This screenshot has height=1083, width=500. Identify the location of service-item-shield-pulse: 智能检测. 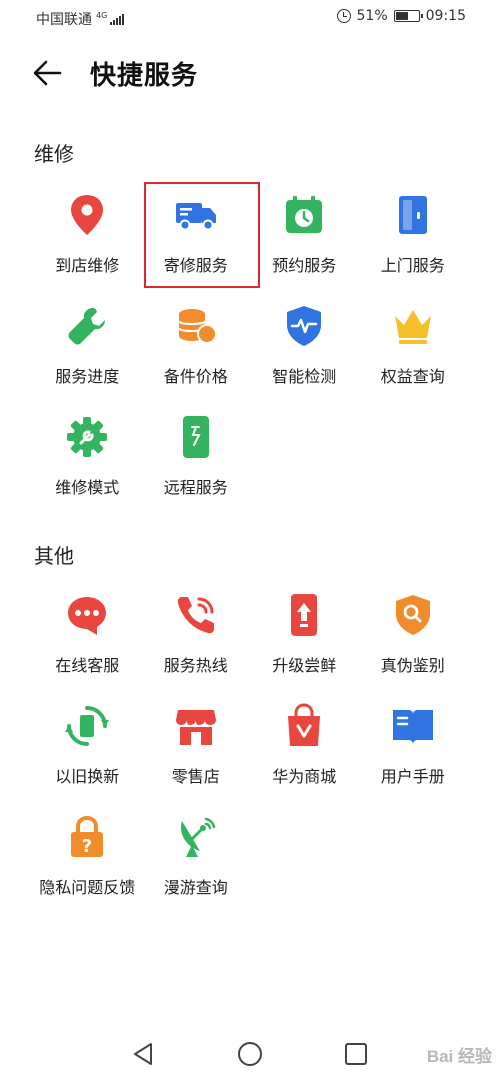
(304, 349).